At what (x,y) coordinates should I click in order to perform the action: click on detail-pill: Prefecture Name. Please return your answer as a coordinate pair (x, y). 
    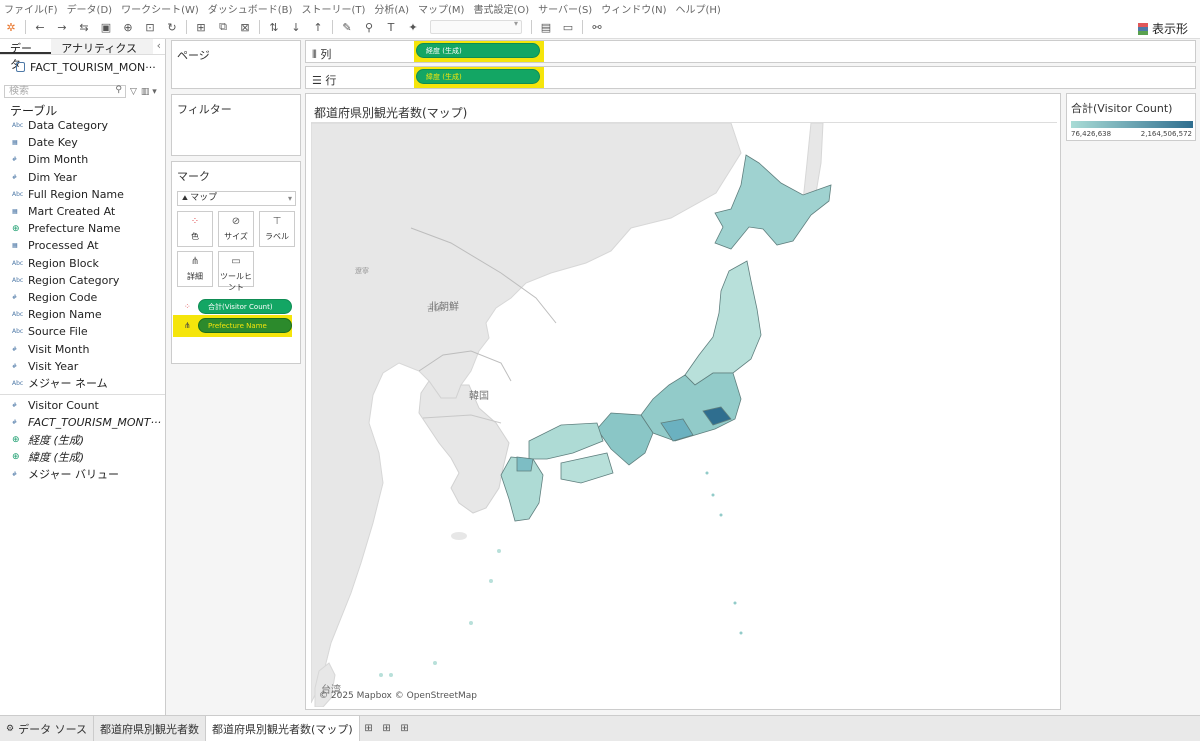
    Looking at the image, I should click on (245, 325).